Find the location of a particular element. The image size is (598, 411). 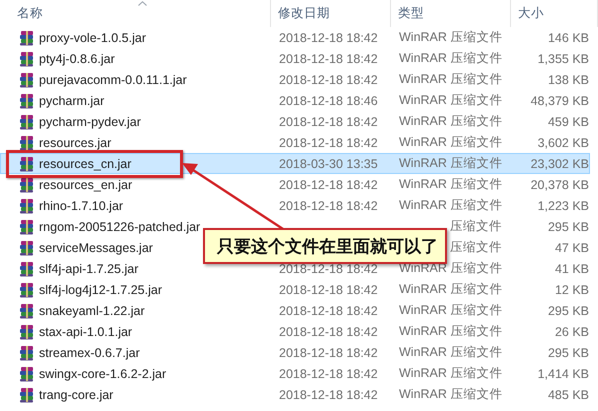

file-name: slf4j-api-1.7.25.jar is located at coordinates (88, 269).